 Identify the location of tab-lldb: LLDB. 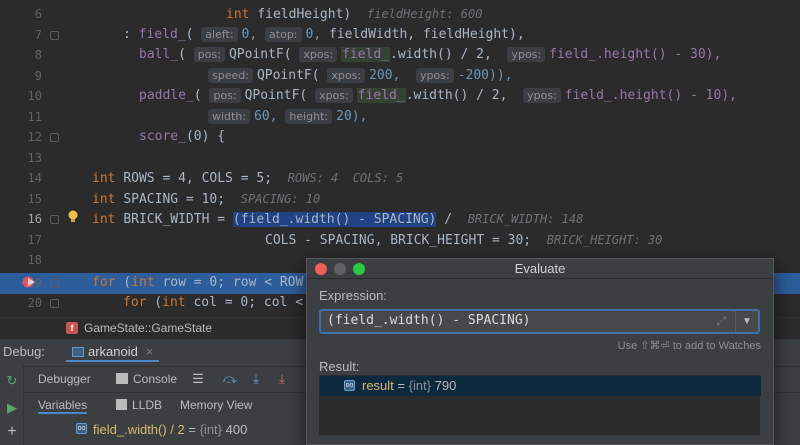
(139, 405).